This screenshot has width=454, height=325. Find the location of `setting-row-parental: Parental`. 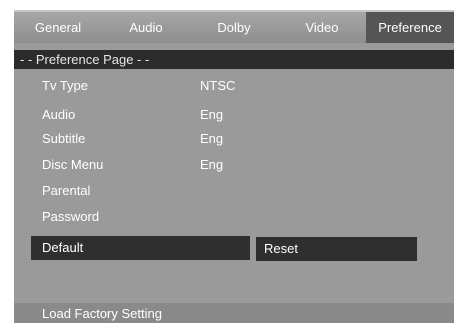

setting-row-parental: Parental is located at coordinates (234, 191).